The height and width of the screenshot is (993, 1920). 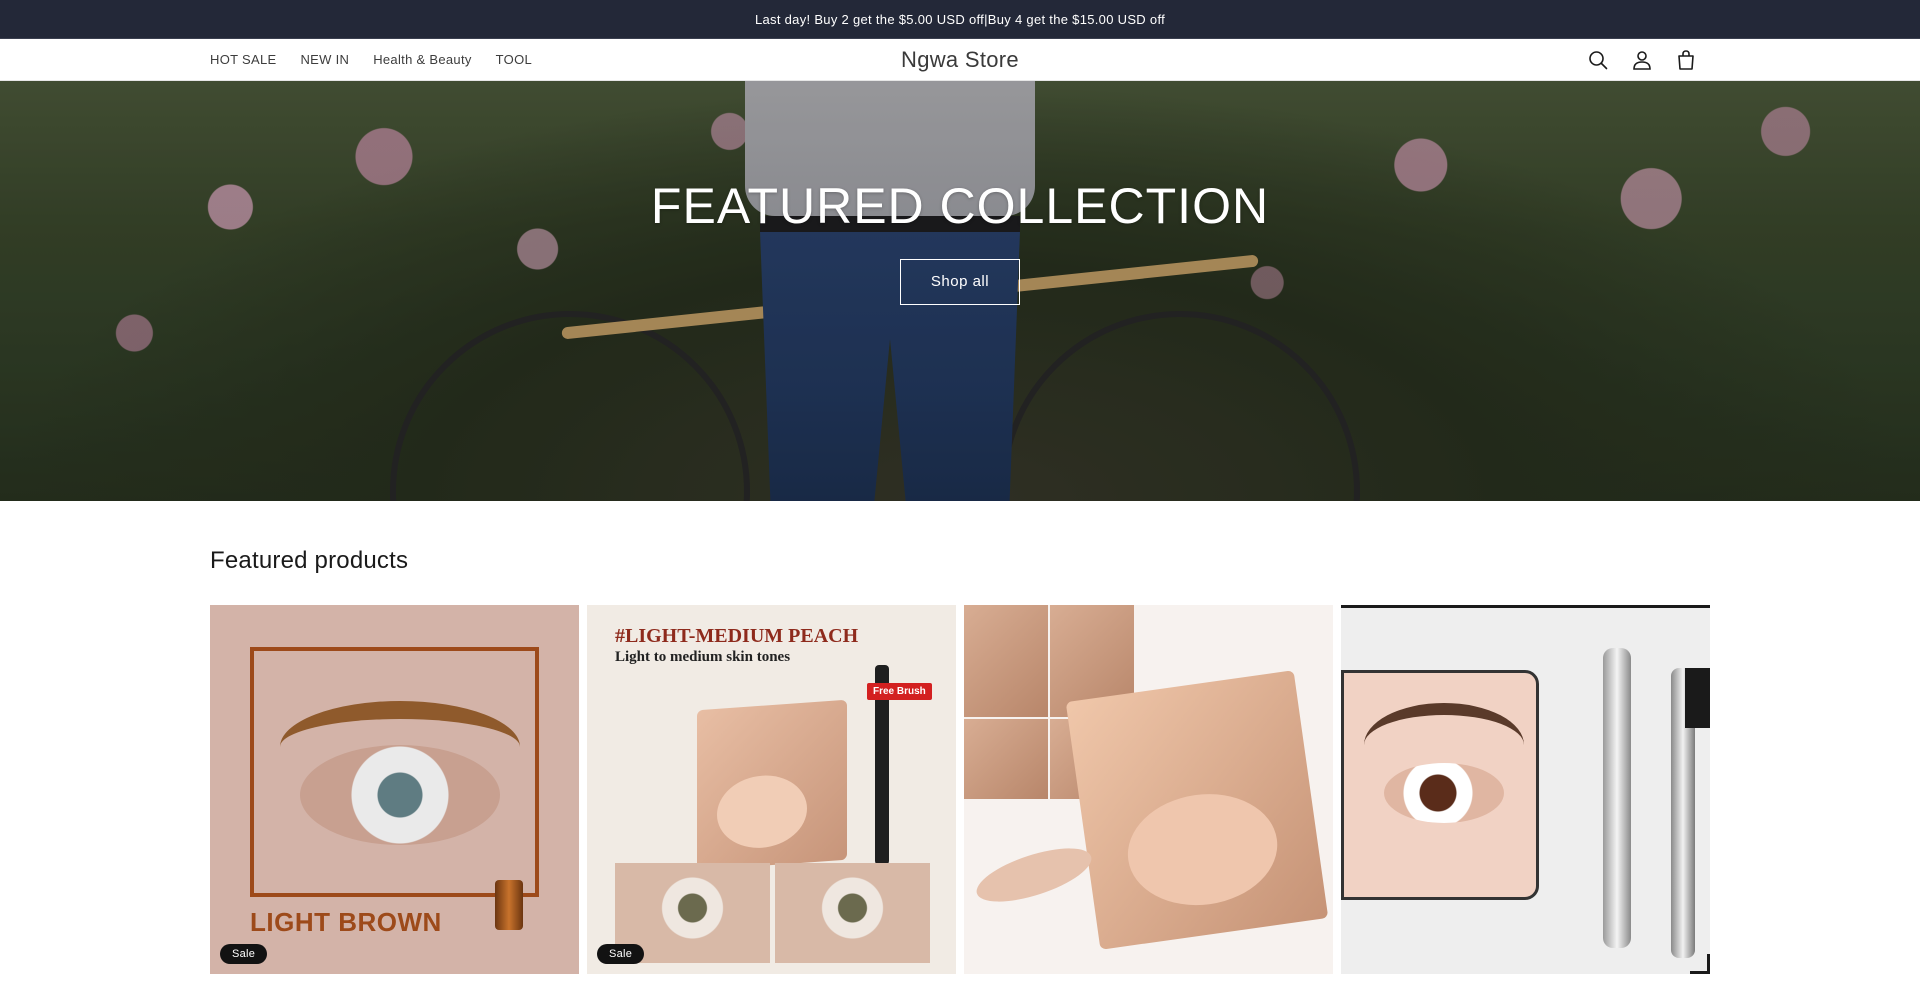 I want to click on featured-products-title: Featured products, so click(x=309, y=560).